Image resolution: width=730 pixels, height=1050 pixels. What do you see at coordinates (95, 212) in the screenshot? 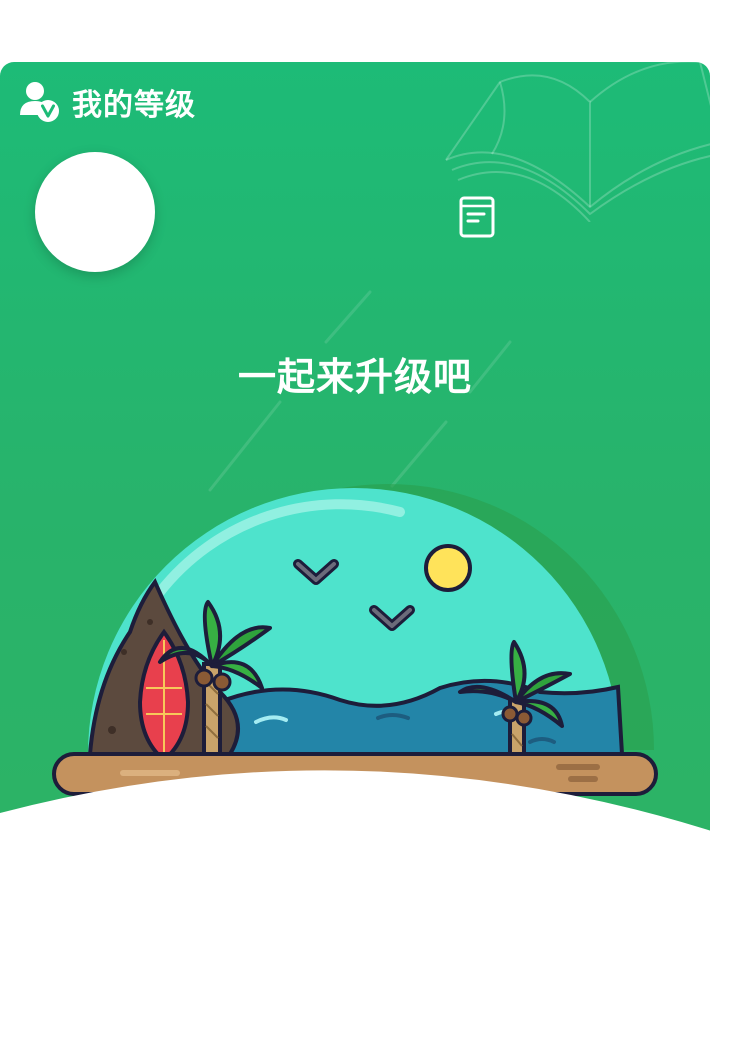
I see `avatar` at bounding box center [95, 212].